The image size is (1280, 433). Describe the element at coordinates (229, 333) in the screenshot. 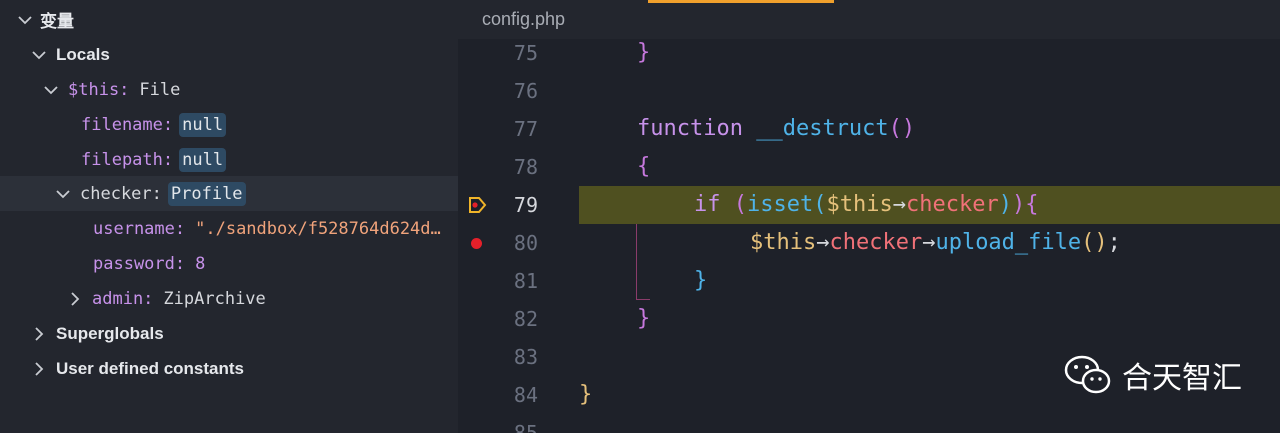

I see `superglobals-scope: Superglobals` at that location.